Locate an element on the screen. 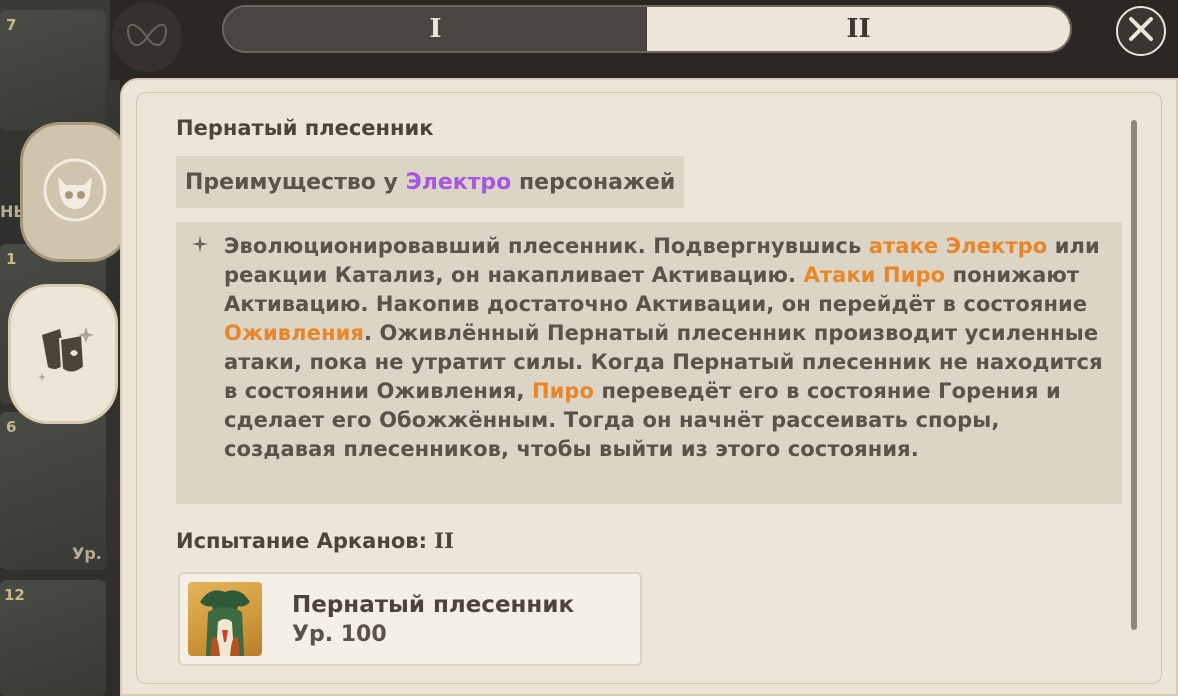 This screenshot has width=1178, height=696. mask-effects-icon is located at coordinates (63, 354).